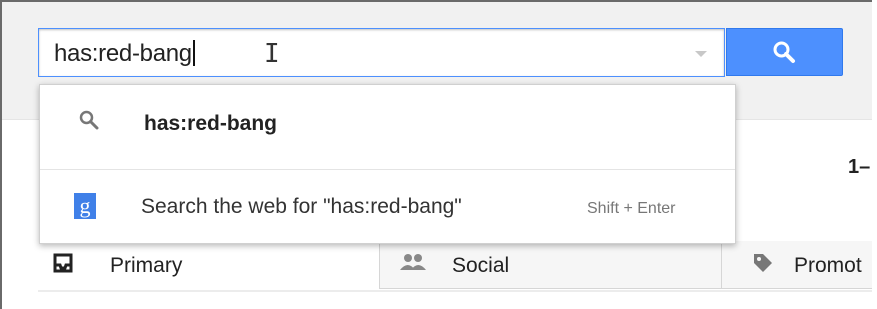 The width and height of the screenshot is (877, 309). I want to click on search-input: has:red-bang I, so click(381, 52).